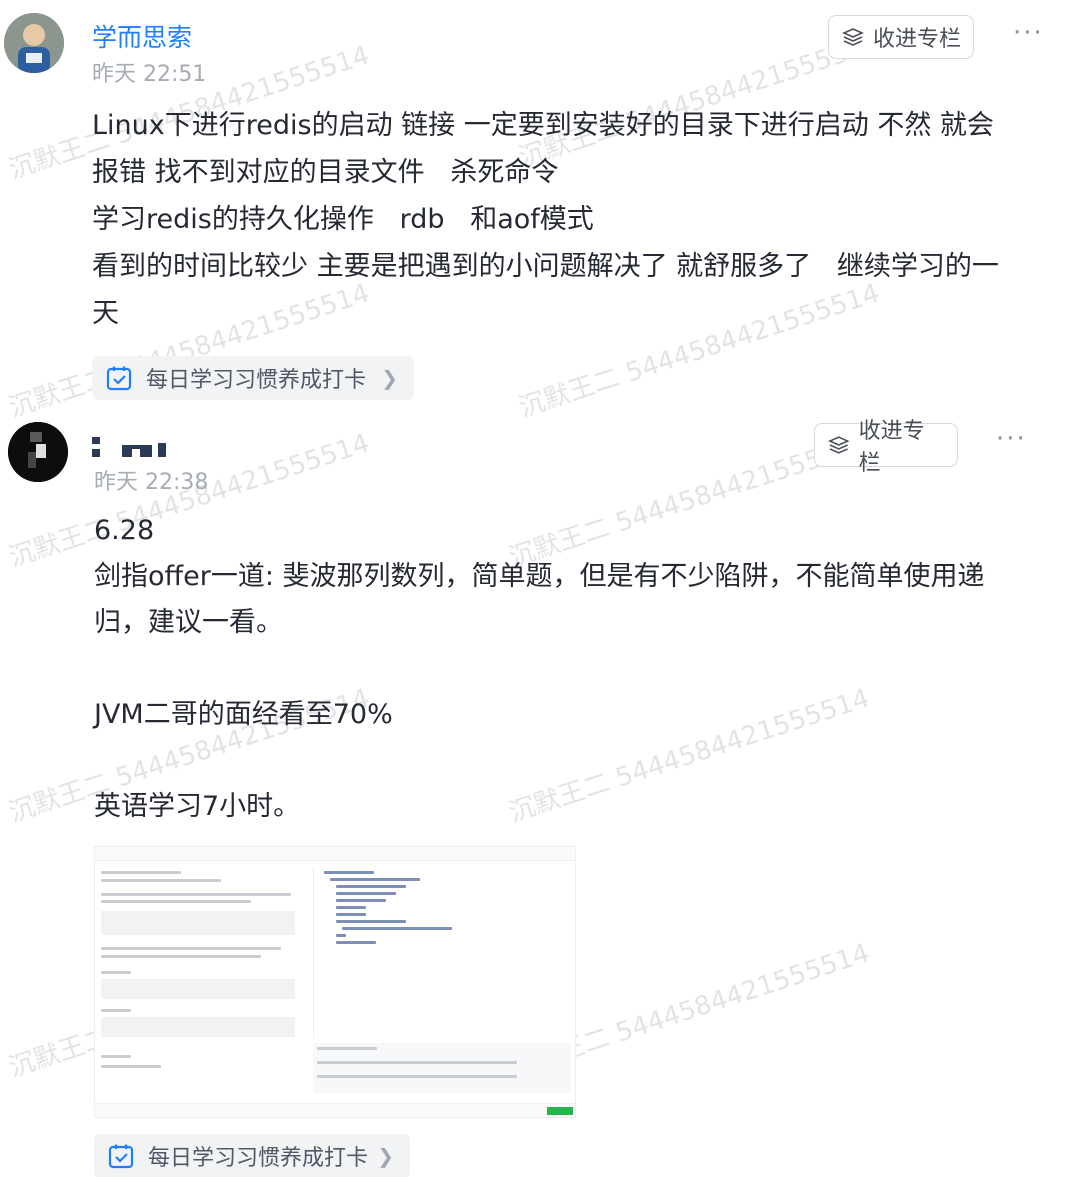  Describe the element at coordinates (335, 982) in the screenshot. I see `attached-screenshot-image` at that location.